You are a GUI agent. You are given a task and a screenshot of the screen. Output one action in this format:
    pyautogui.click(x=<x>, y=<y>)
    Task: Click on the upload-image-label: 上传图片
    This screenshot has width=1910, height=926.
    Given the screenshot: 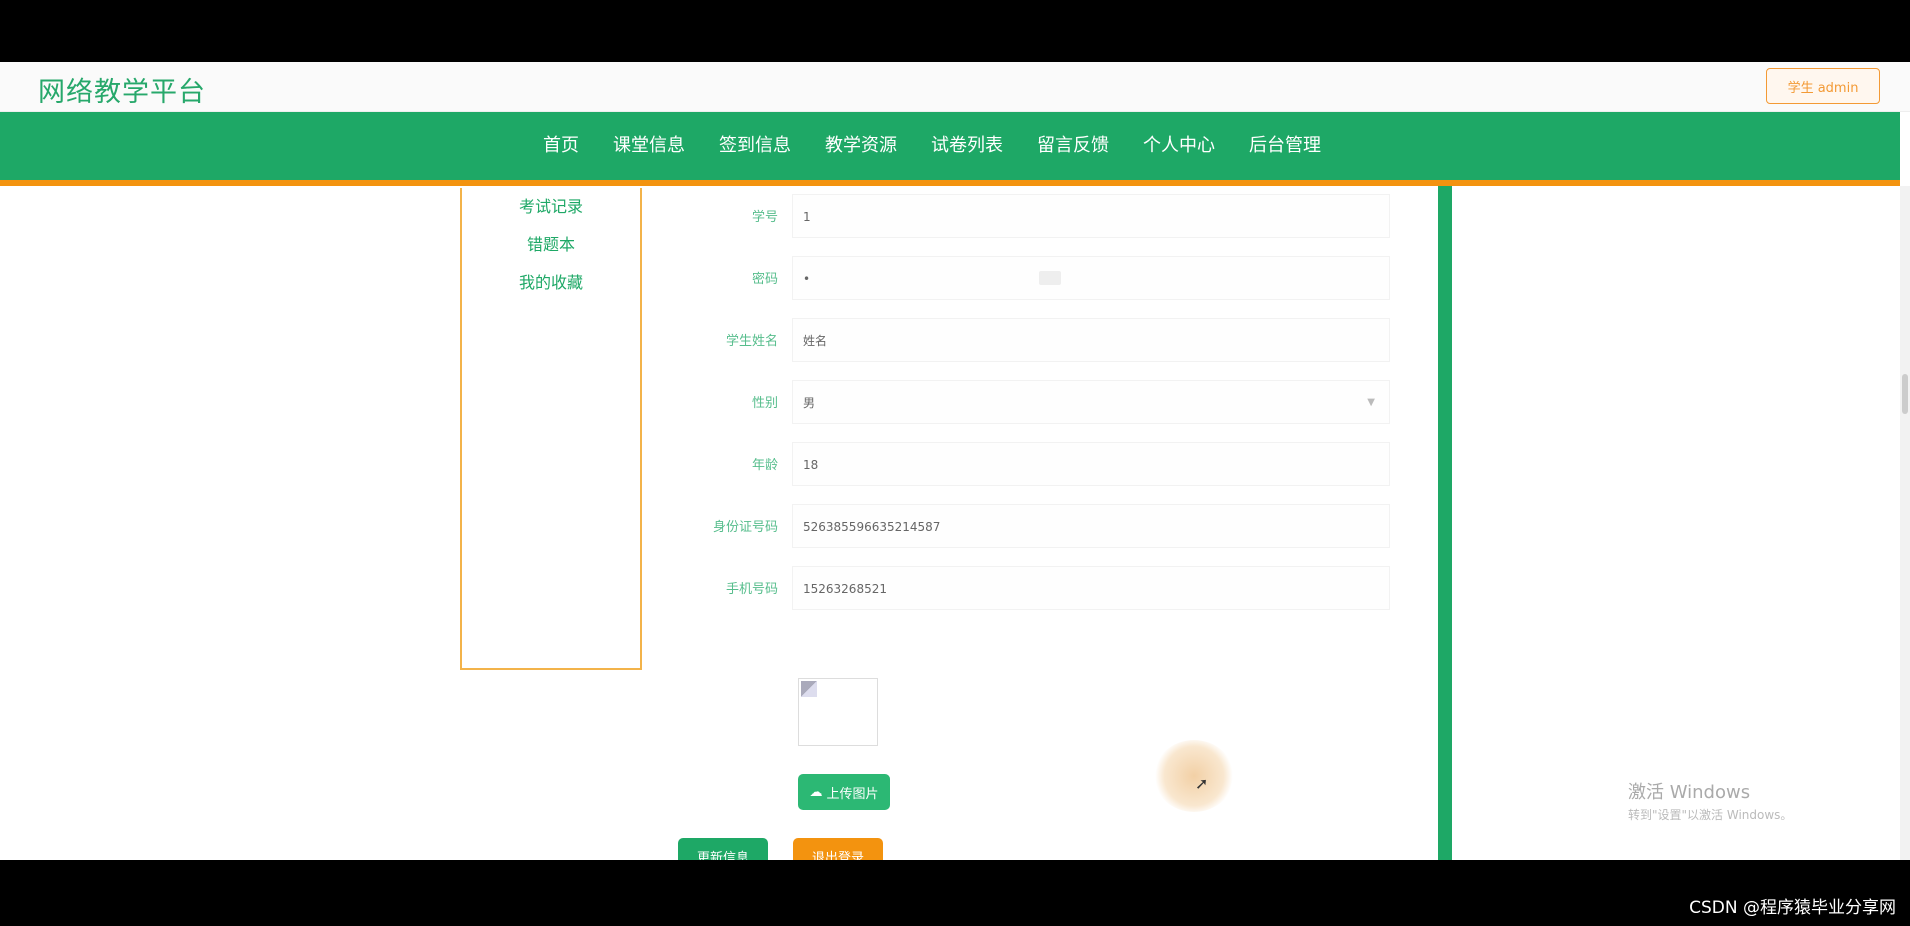 What is the action you would take?
    pyautogui.click(x=852, y=793)
    